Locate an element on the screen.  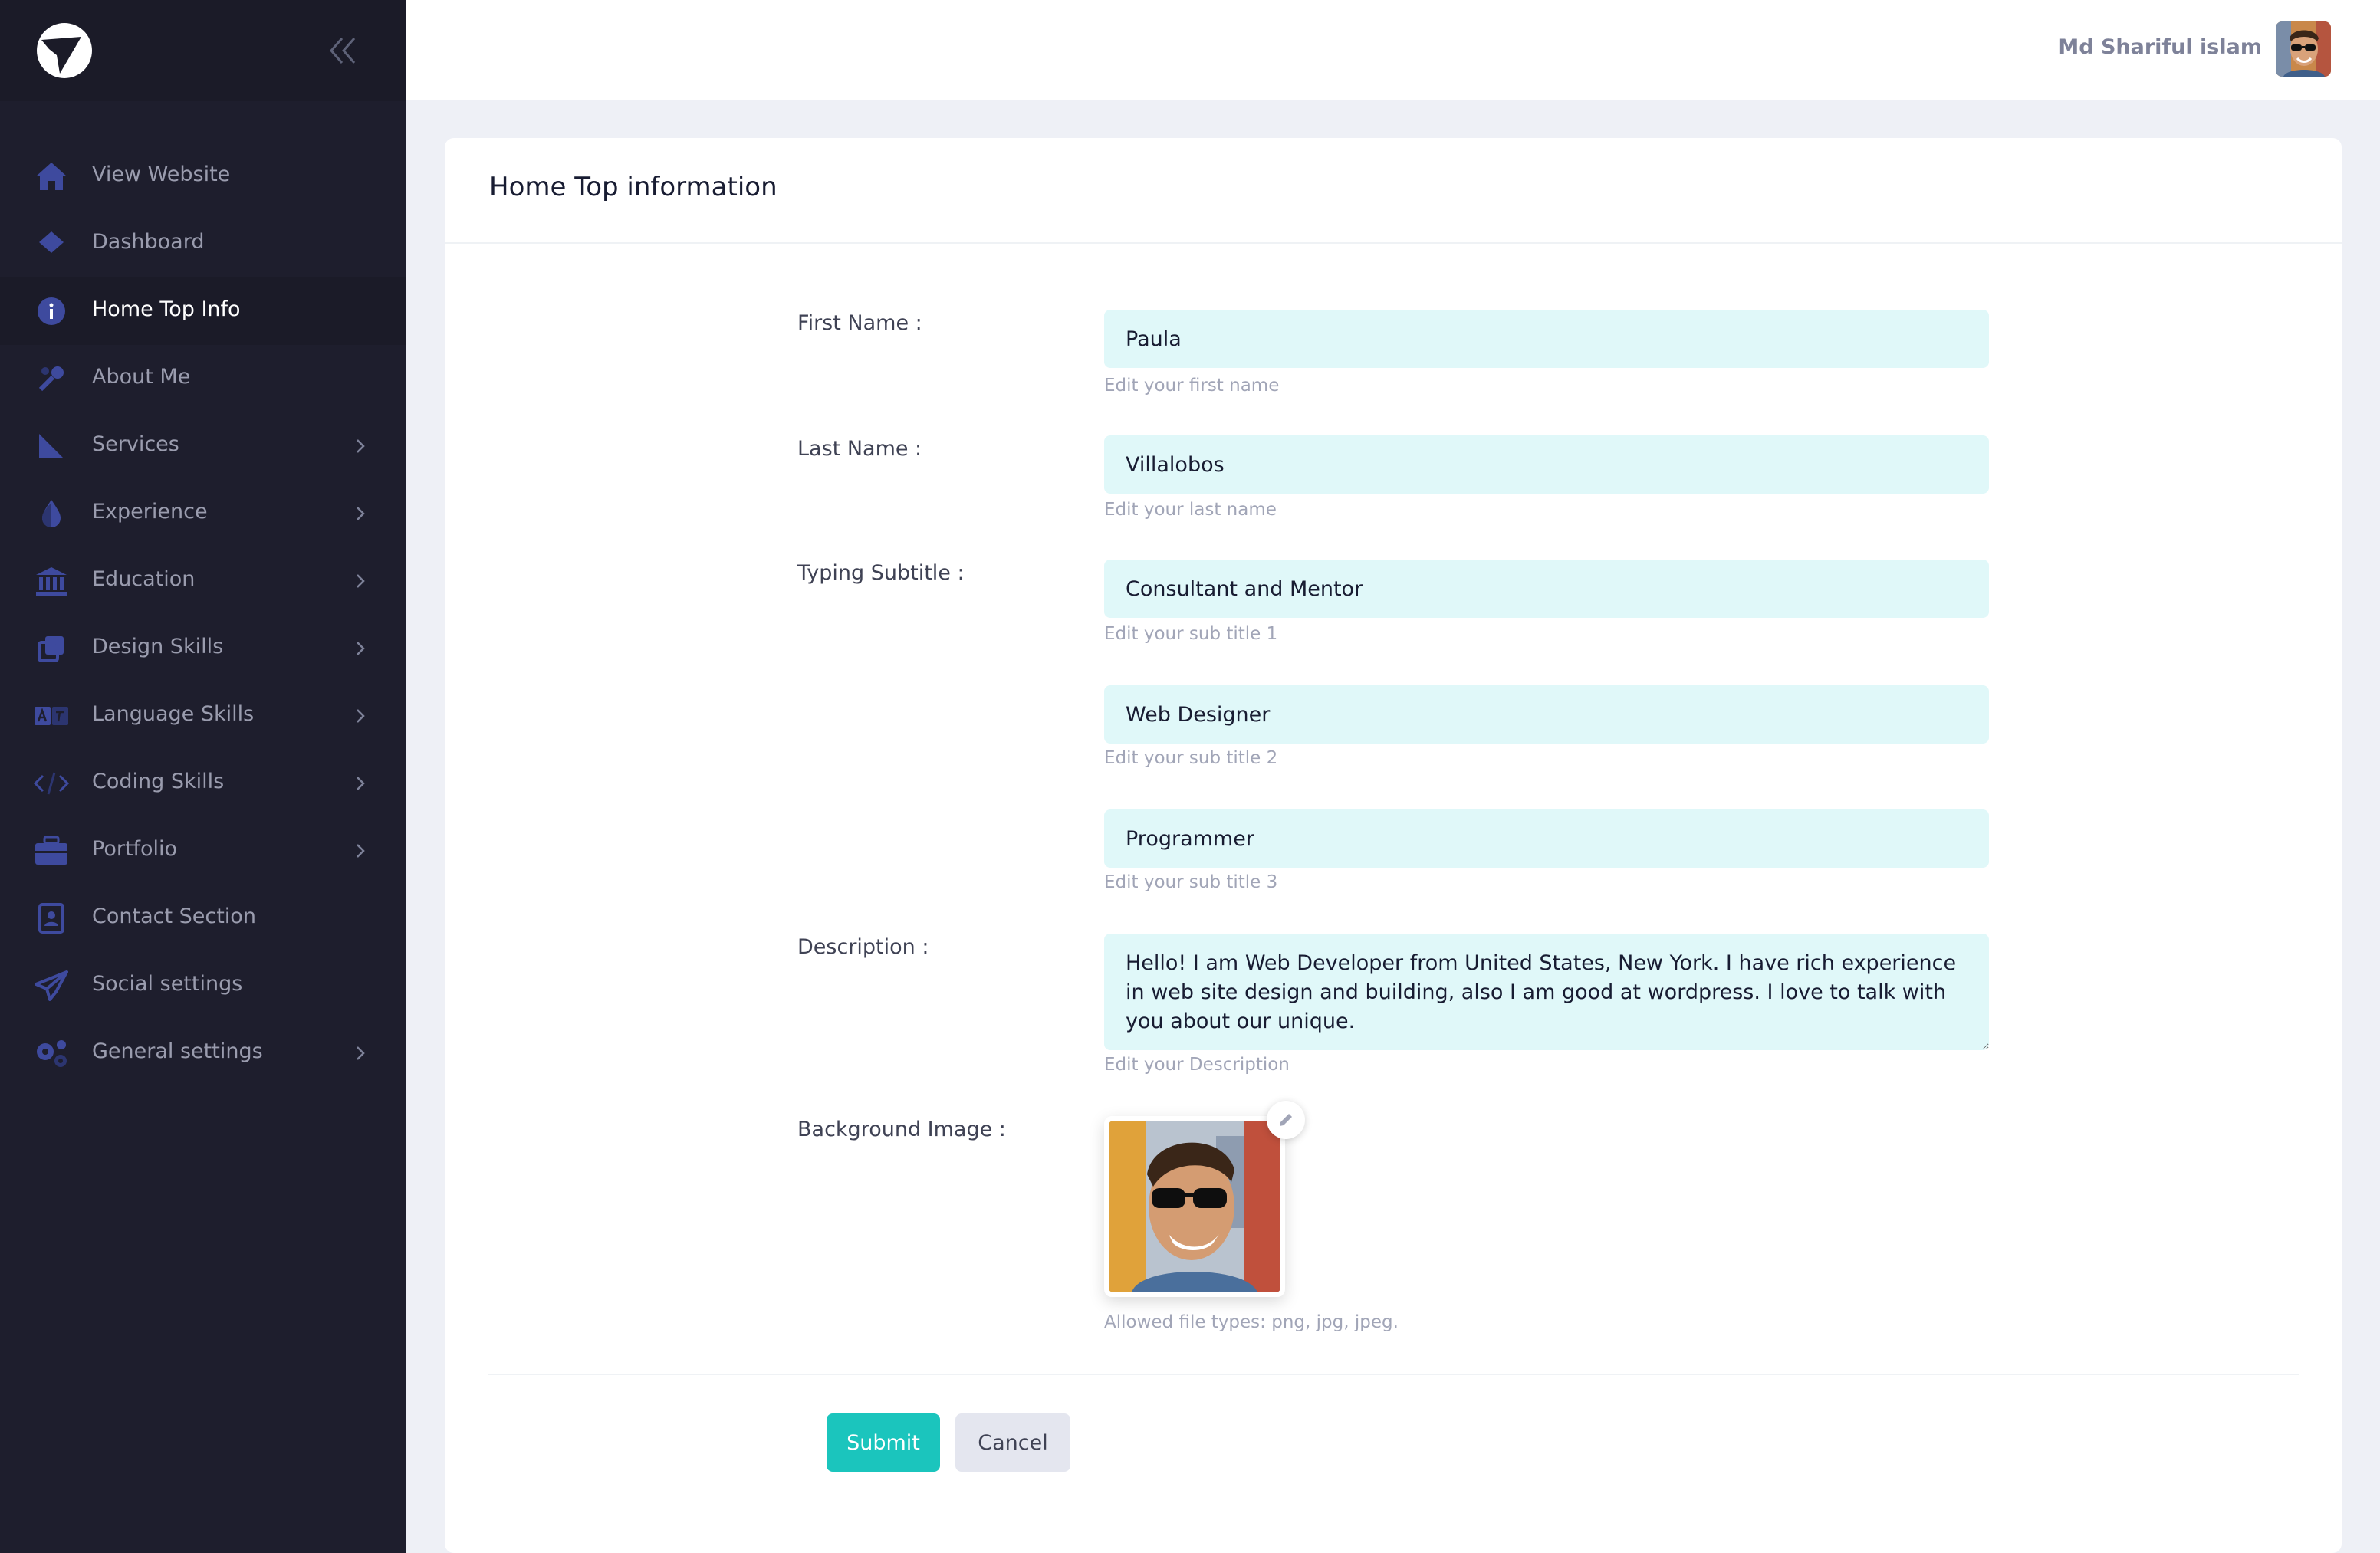
sidebar-item-design-skills: Design Skills is located at coordinates (203, 648).